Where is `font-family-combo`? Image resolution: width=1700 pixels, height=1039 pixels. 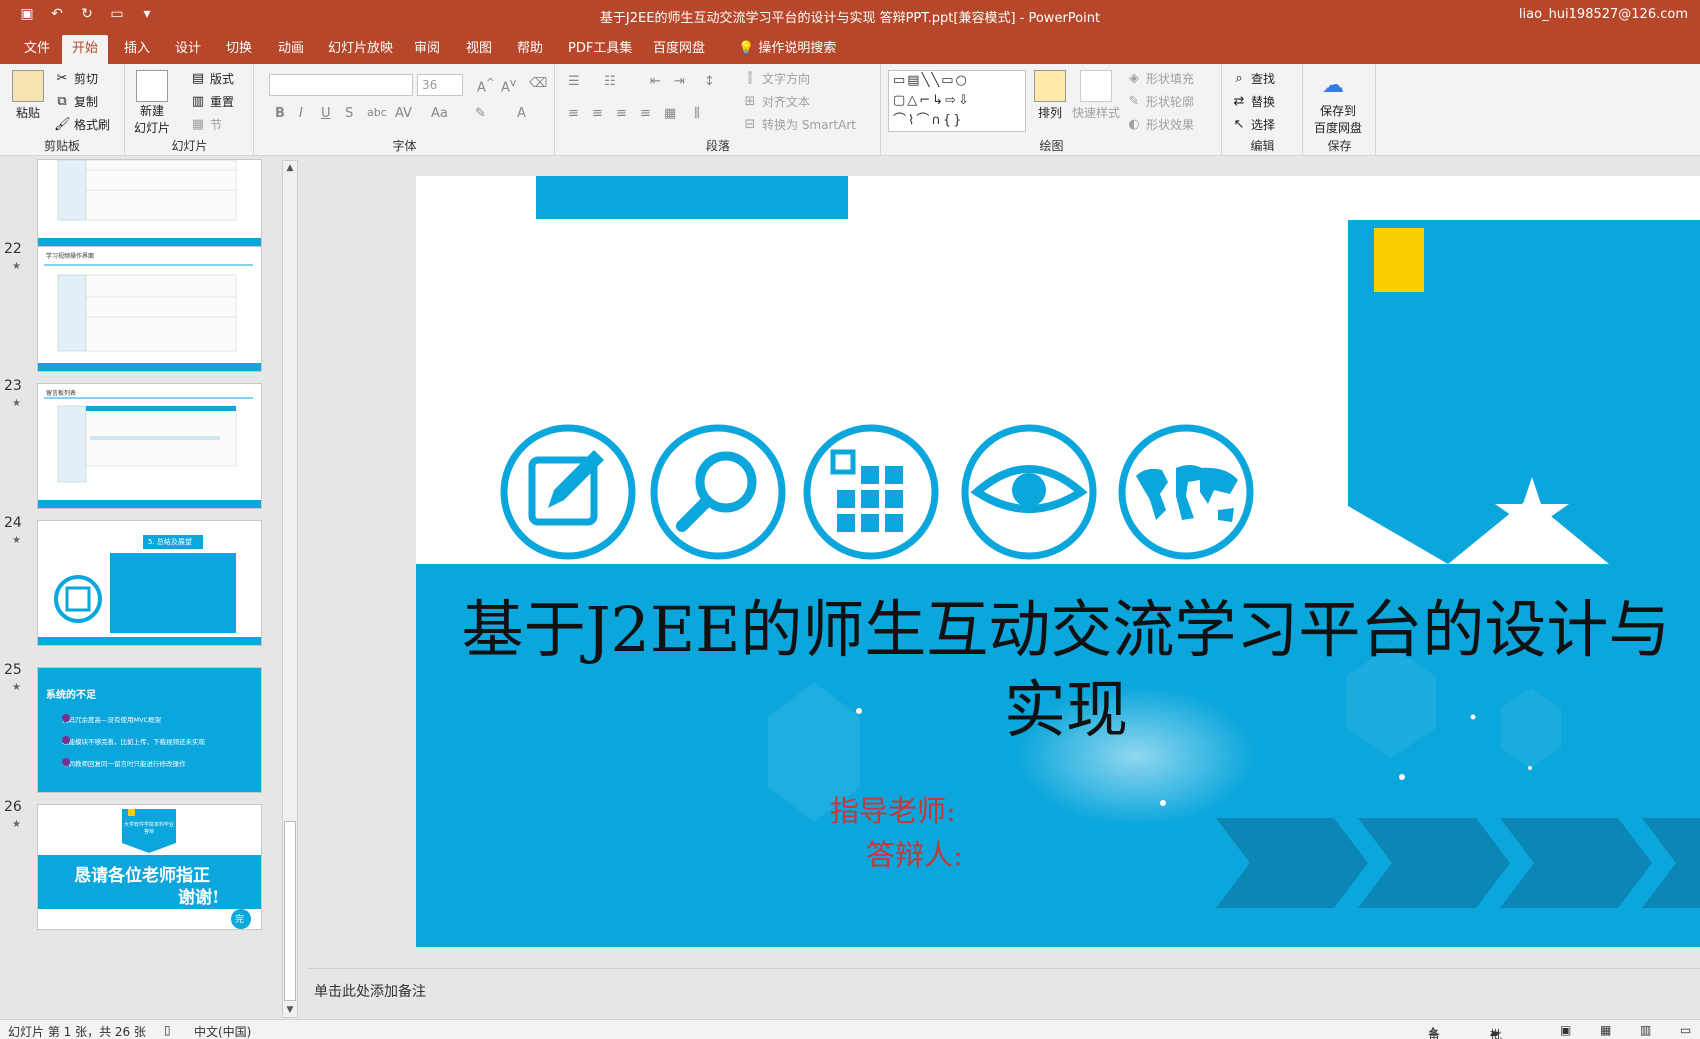 font-family-combo is located at coordinates (341, 85).